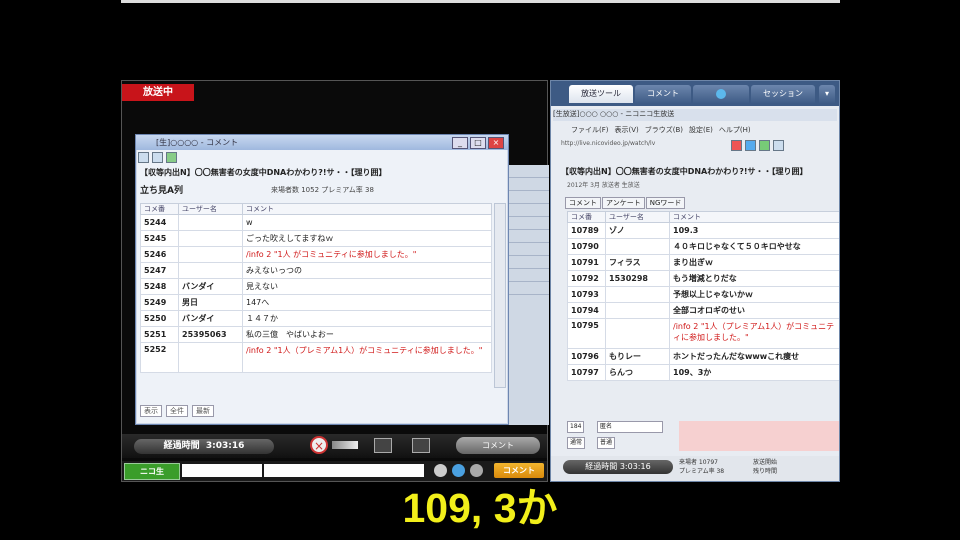 The height and width of the screenshot is (540, 960). I want to click on size-select: 普通, so click(606, 443).